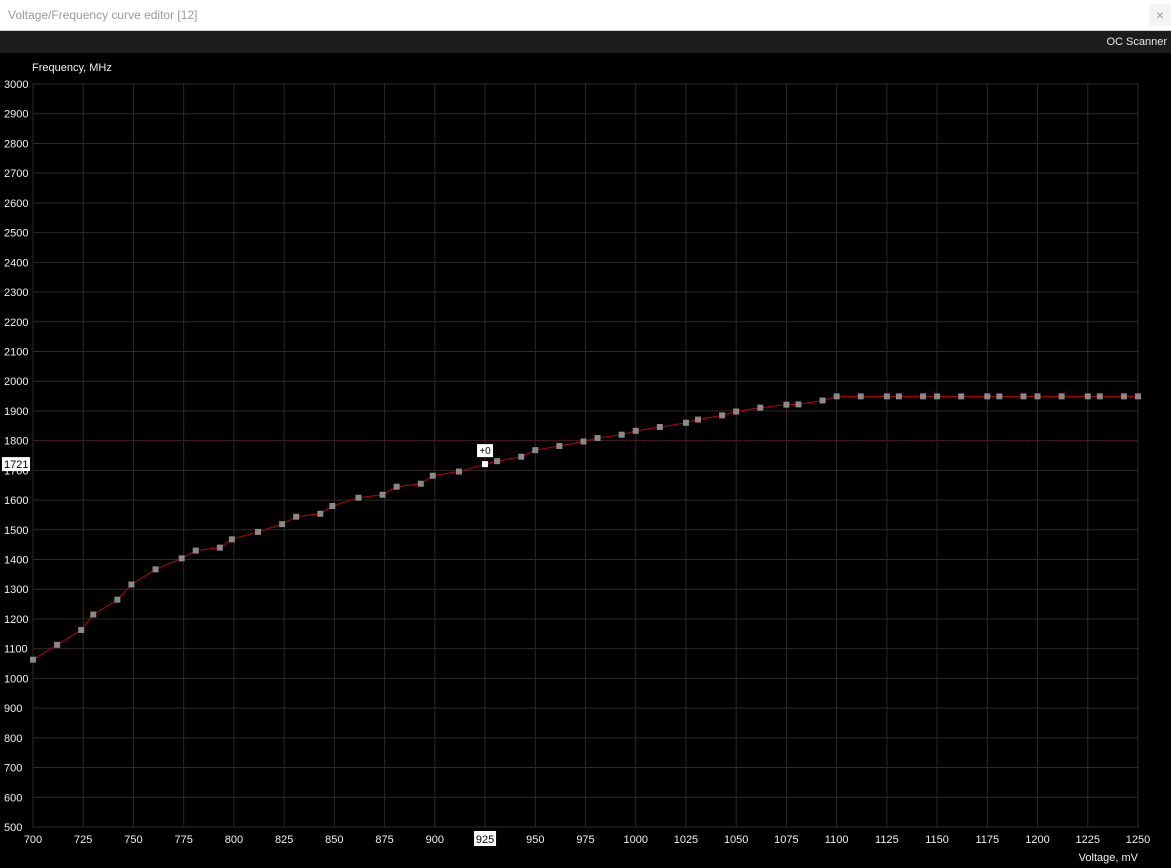 The image size is (1171, 868). Describe the element at coordinates (485, 464) in the screenshot. I see `selected-point` at that location.